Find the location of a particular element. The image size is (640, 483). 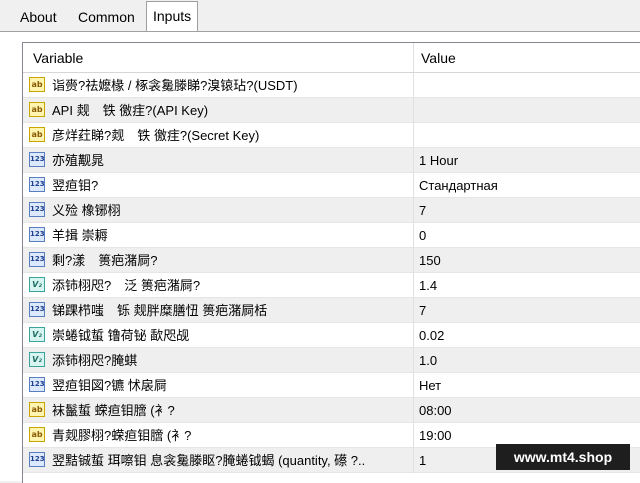

table-row: 123 义殓 橡铘栩 7 is located at coordinates (331, 210).